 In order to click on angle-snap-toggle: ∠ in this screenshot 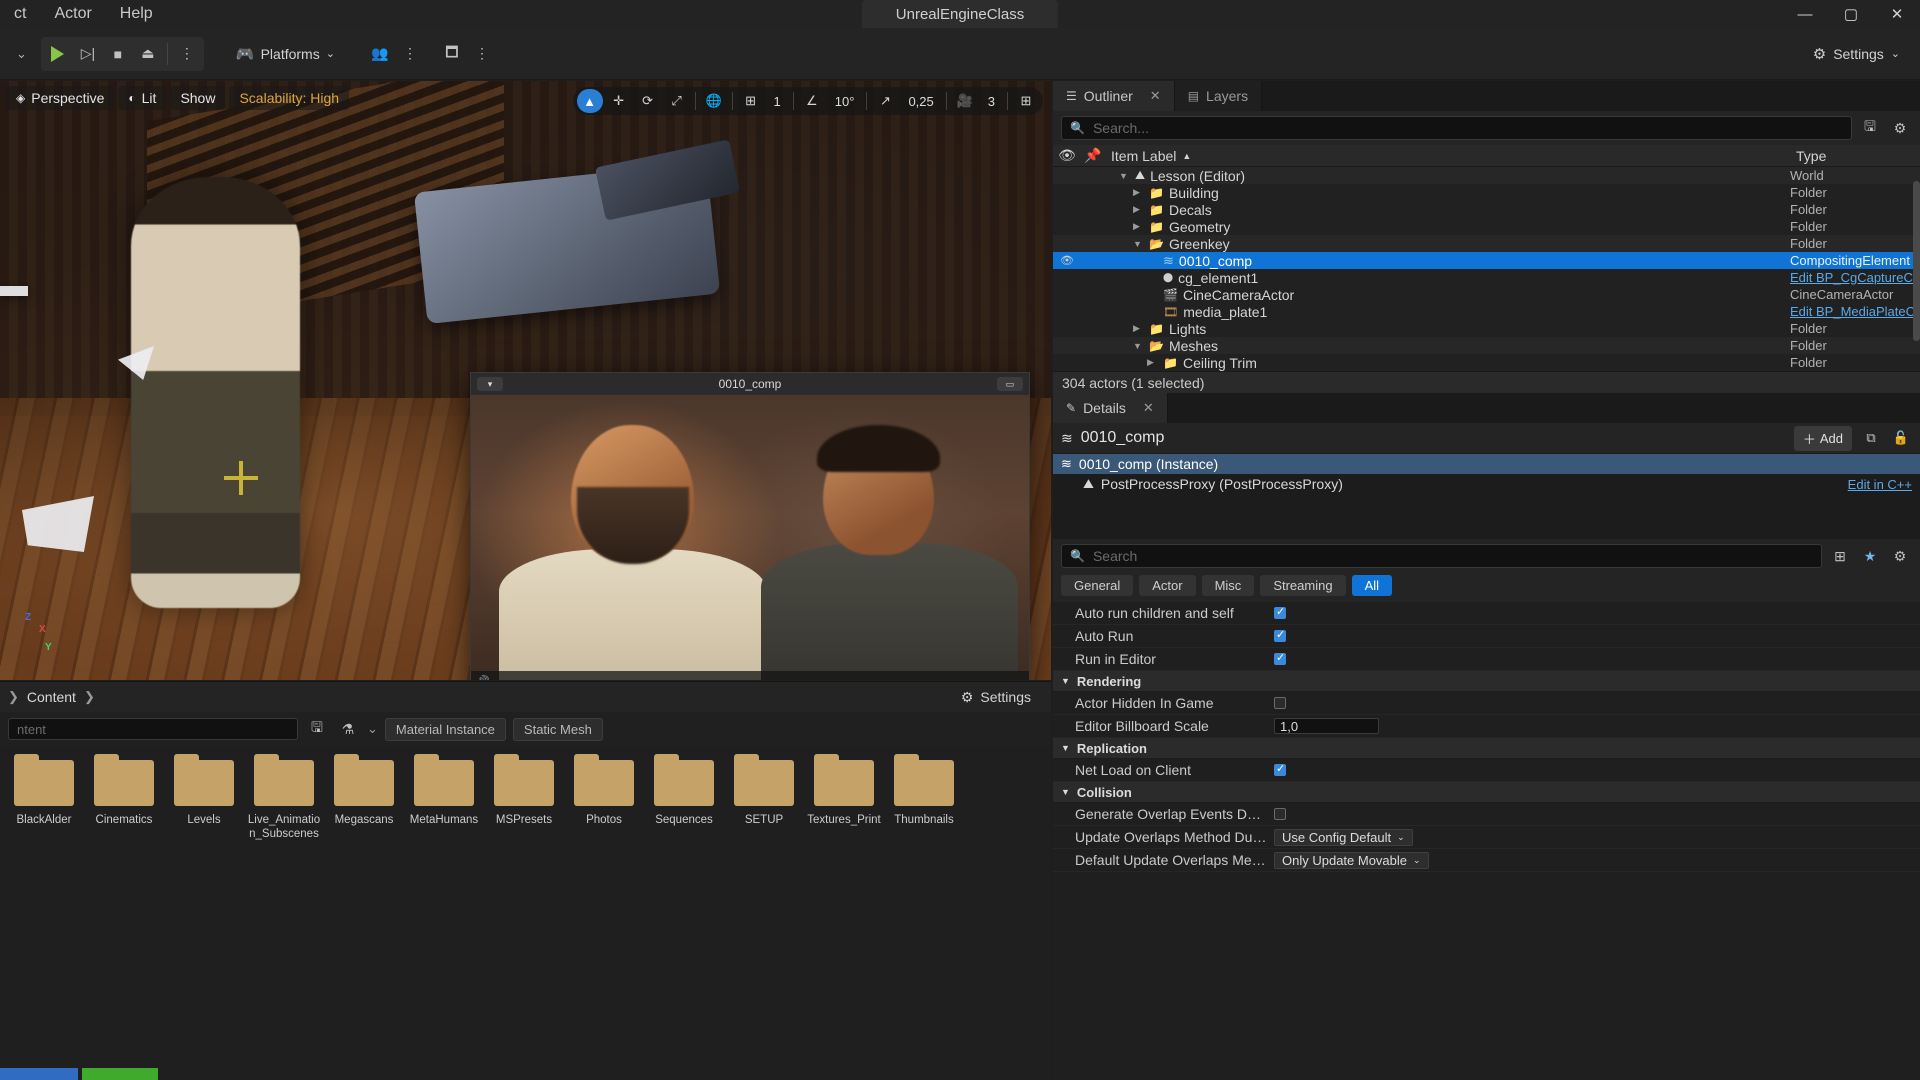, I will do `click(812, 101)`.